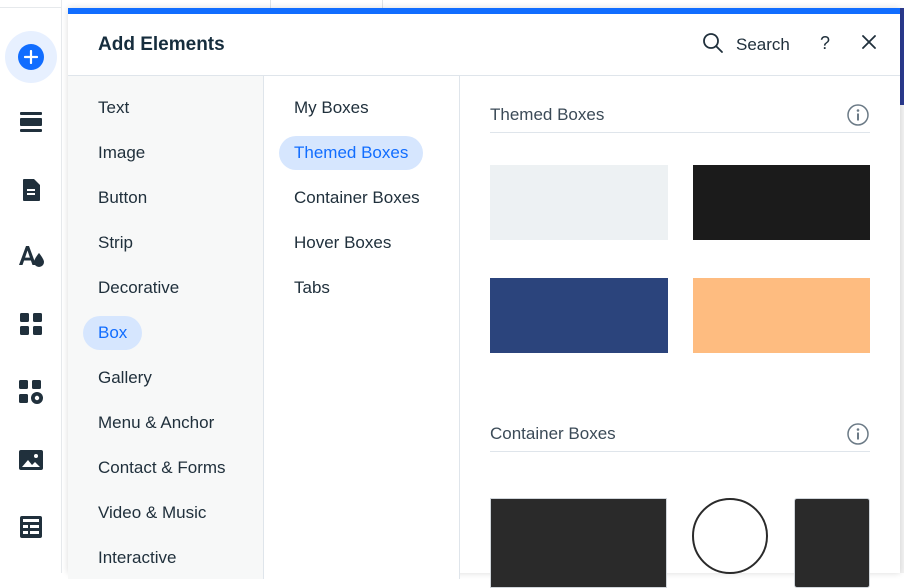  Describe the element at coordinates (138, 288) in the screenshot. I see `category-item-decorative: Decorative` at that location.